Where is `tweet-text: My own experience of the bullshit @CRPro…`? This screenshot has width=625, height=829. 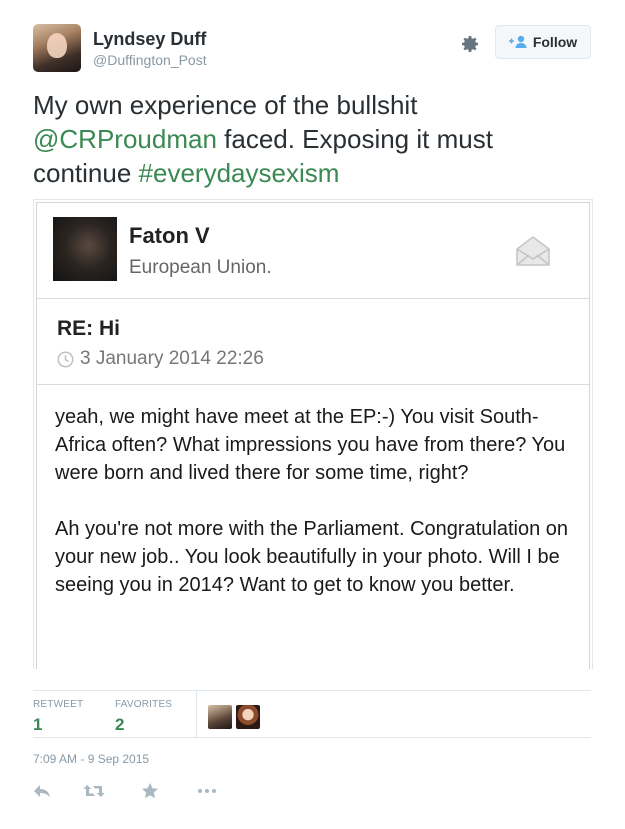 tweet-text: My own experience of the bullshit @CRPro… is located at coordinates (313, 139).